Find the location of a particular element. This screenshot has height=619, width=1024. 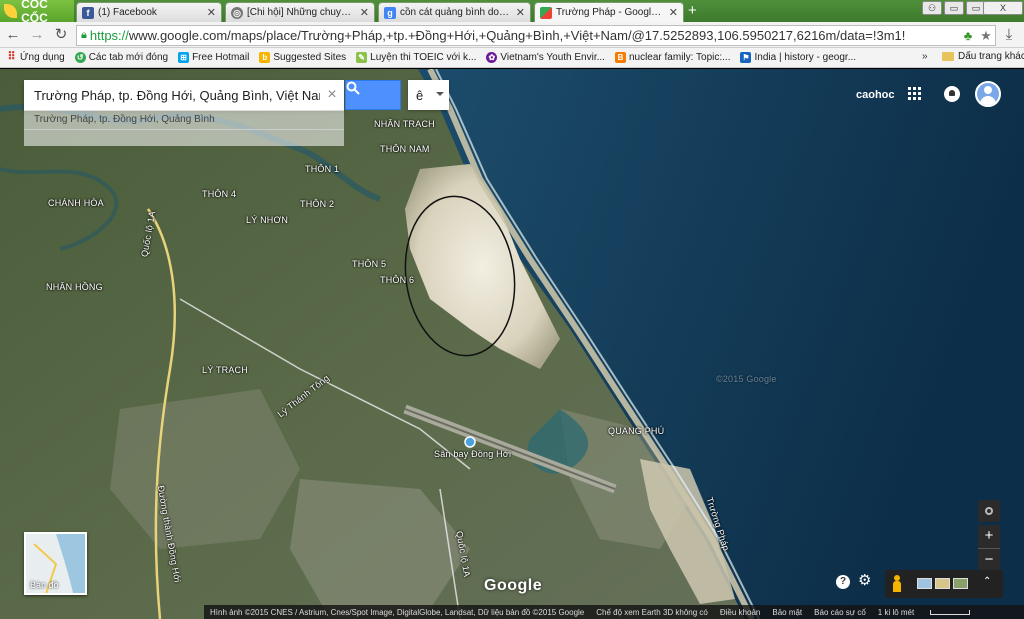

privacy-link: Bảo mật is located at coordinates (787, 612).